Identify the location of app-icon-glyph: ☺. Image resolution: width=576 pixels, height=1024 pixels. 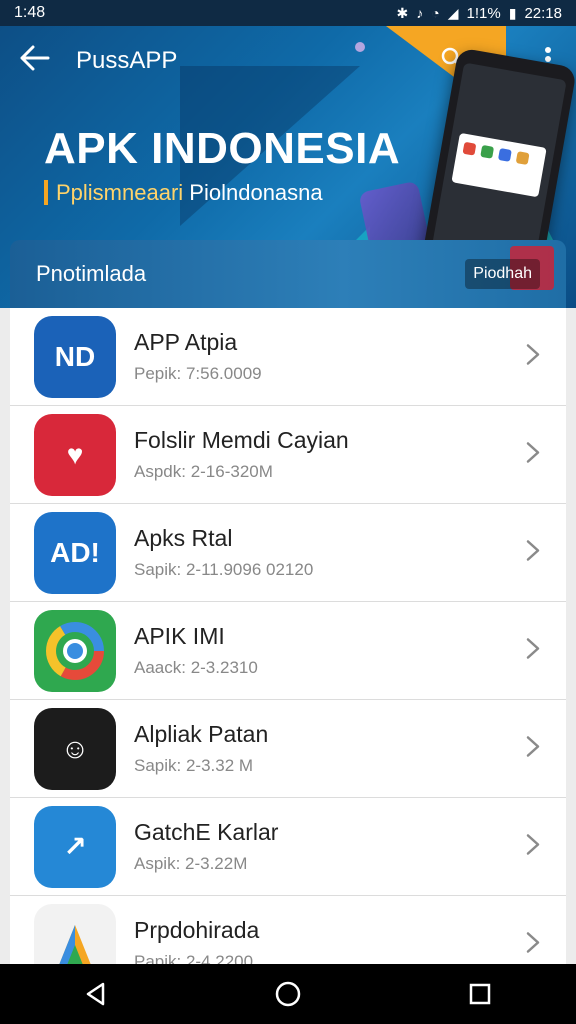
(75, 748).